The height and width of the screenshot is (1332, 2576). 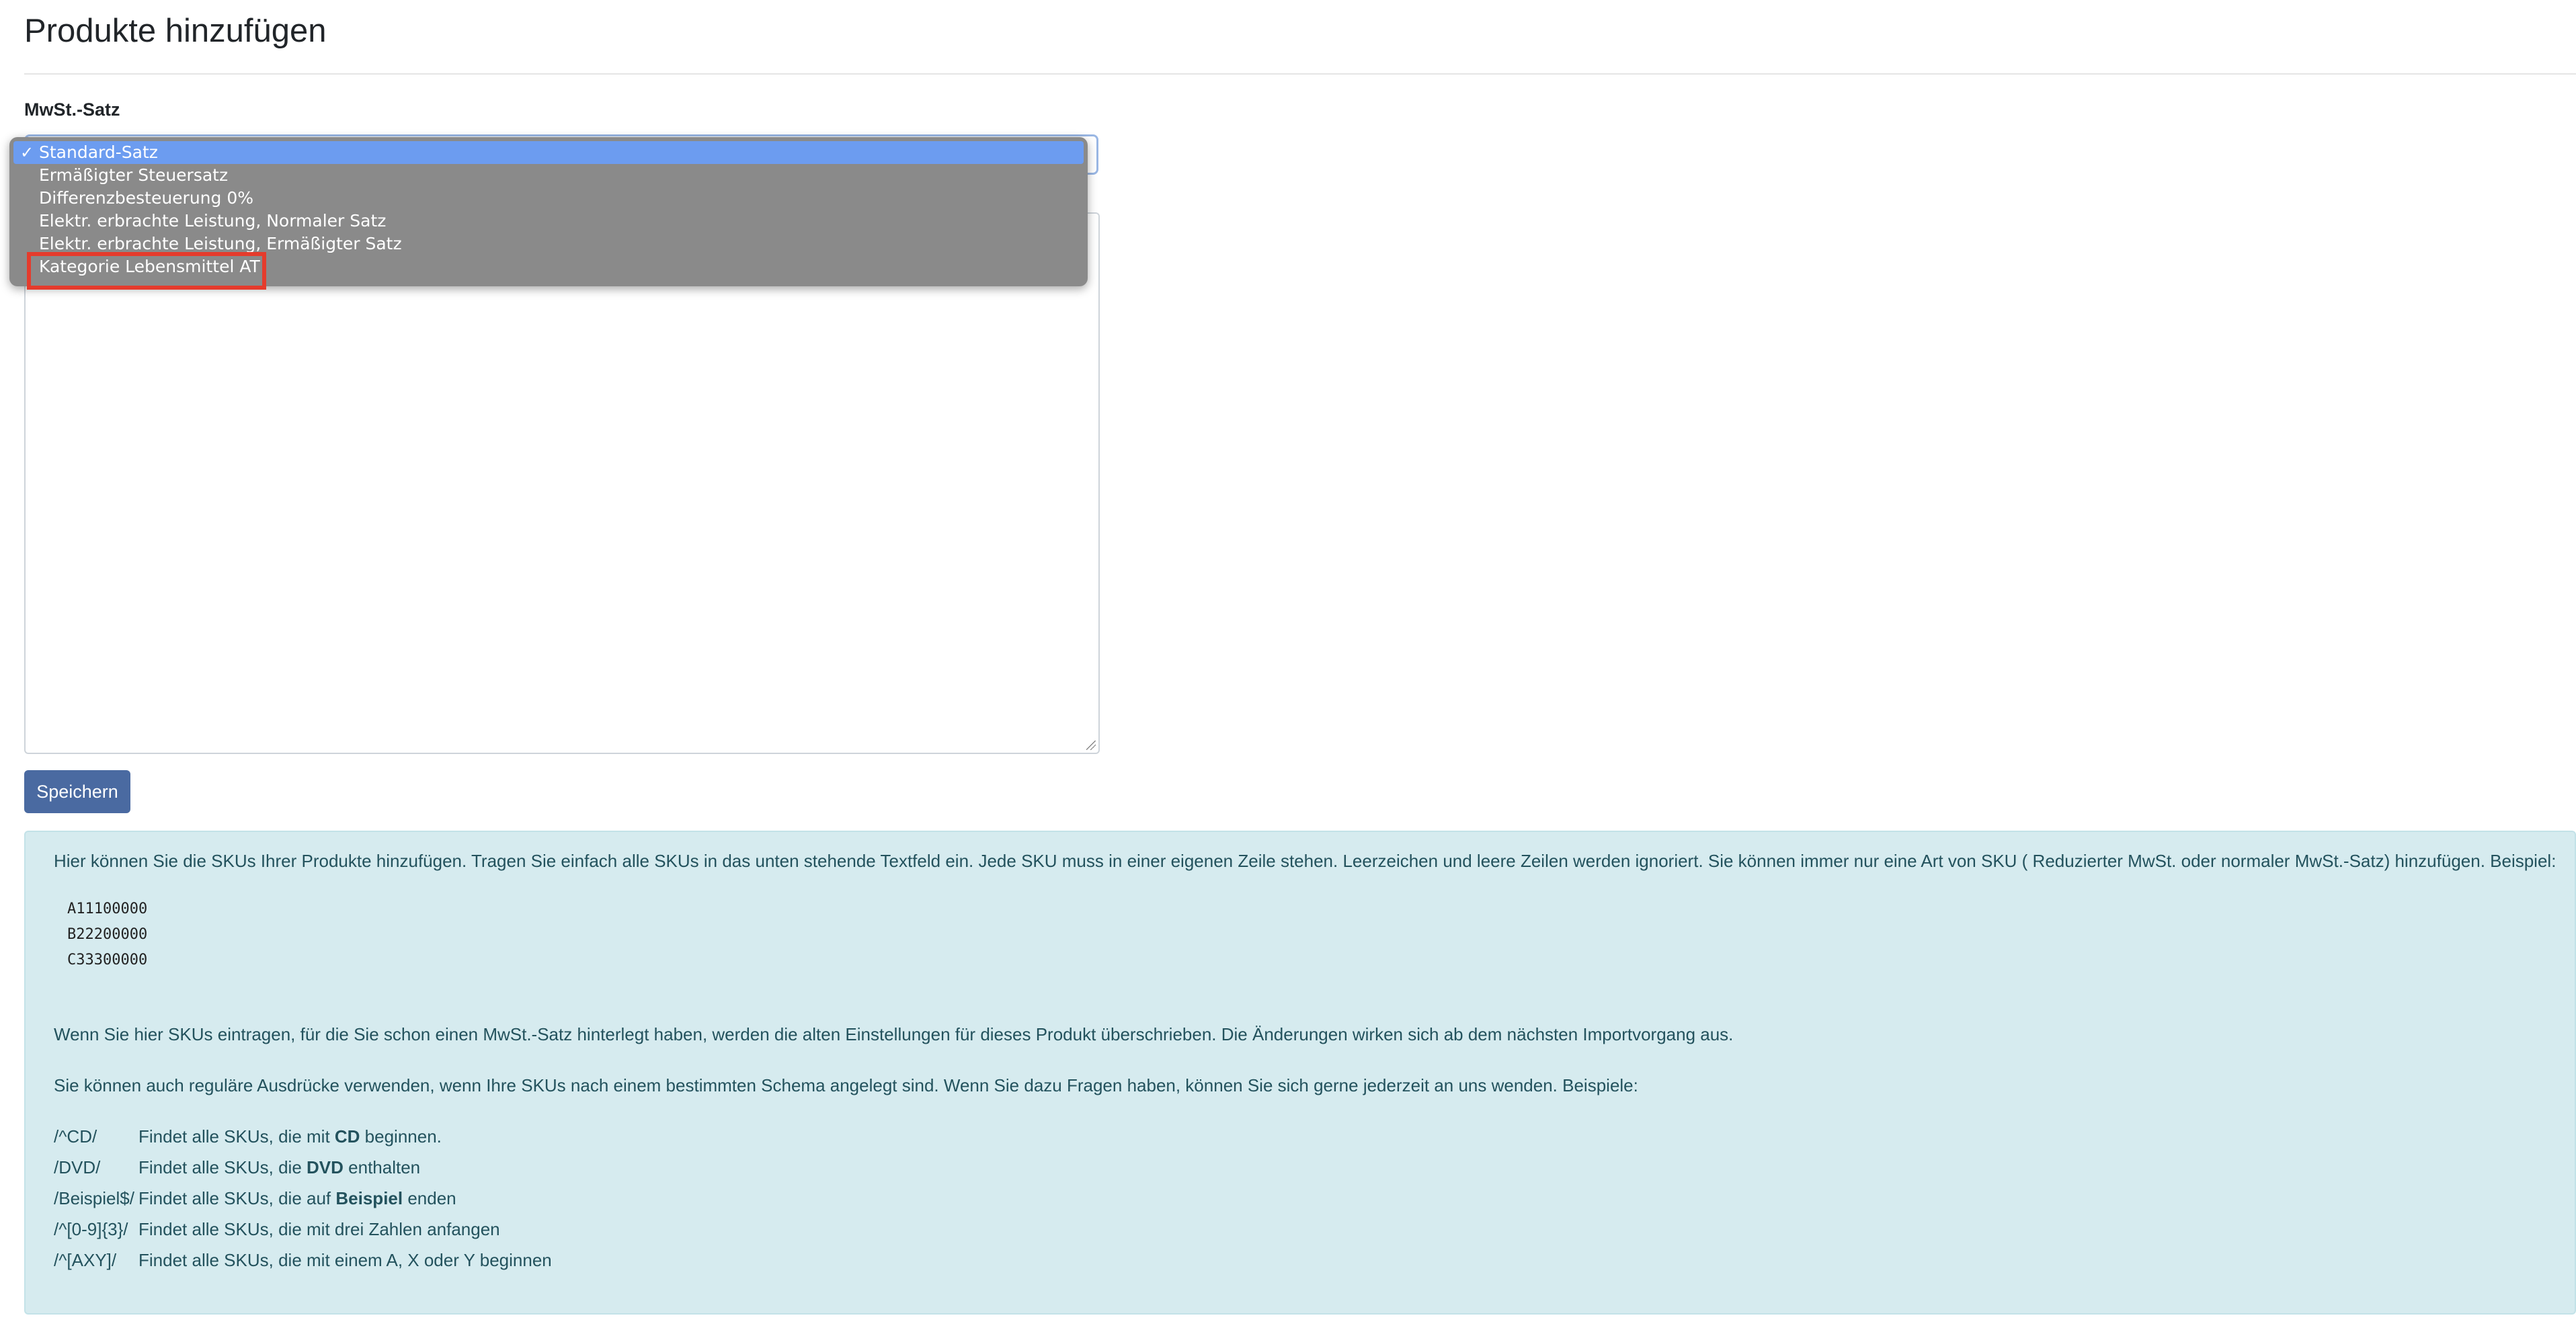 I want to click on regex-pattern: /^[0-9]{3}/, so click(x=91, y=1229).